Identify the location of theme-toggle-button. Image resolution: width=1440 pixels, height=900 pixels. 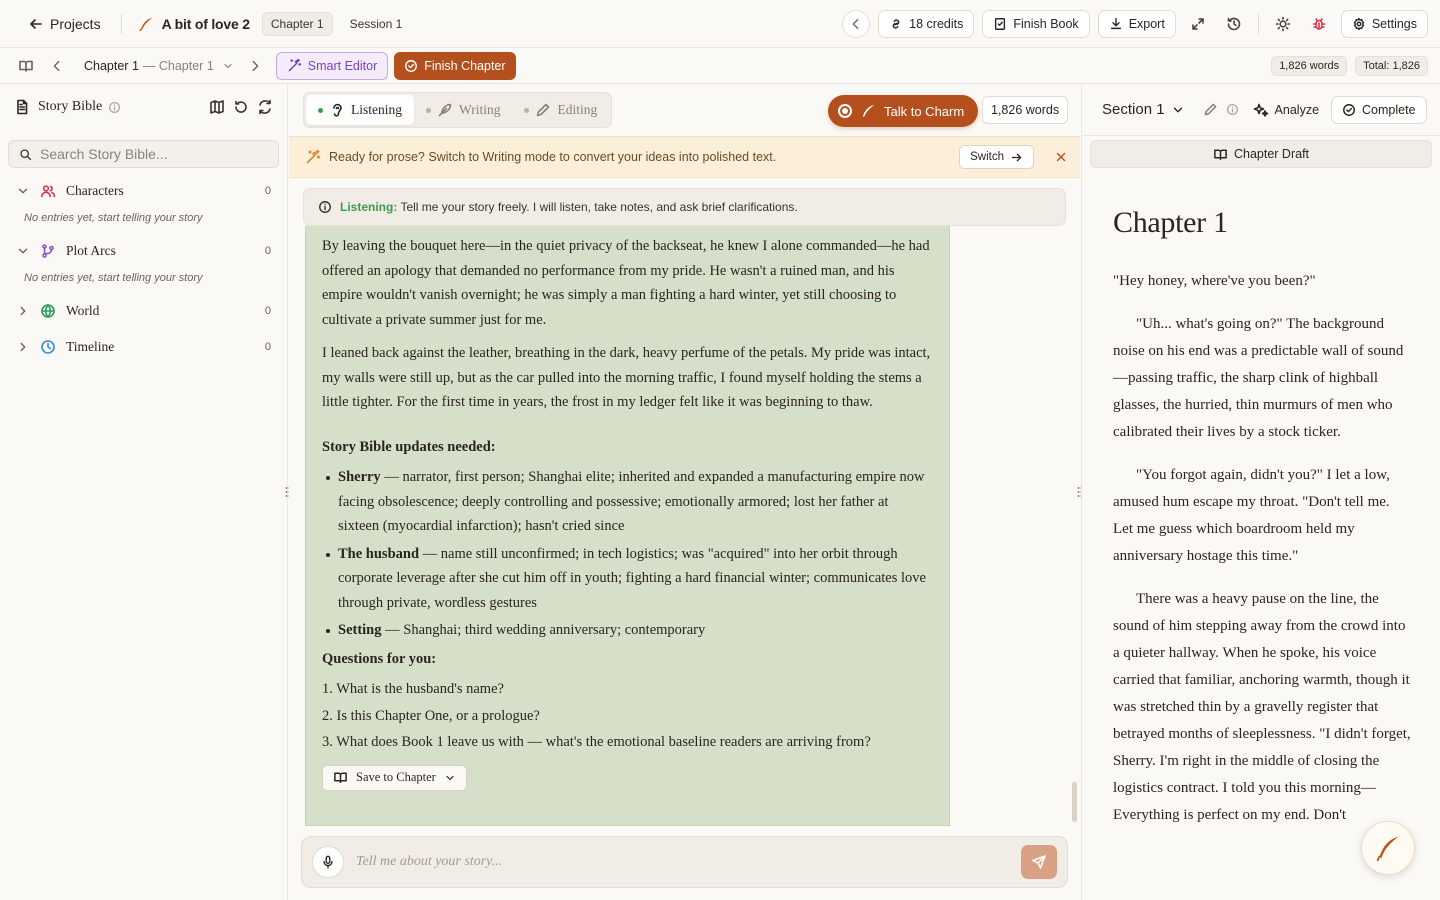
(1283, 24).